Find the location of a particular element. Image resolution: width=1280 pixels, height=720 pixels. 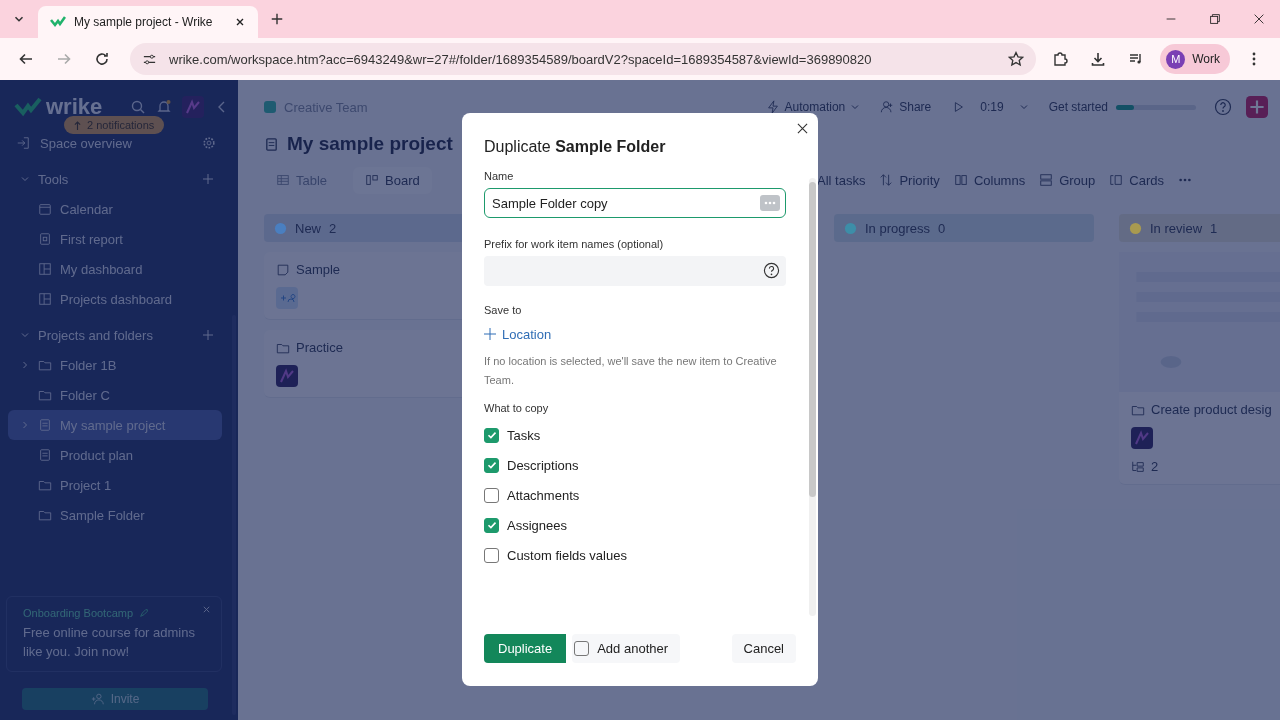

checkbox-label: Tasks is located at coordinates (524, 435).